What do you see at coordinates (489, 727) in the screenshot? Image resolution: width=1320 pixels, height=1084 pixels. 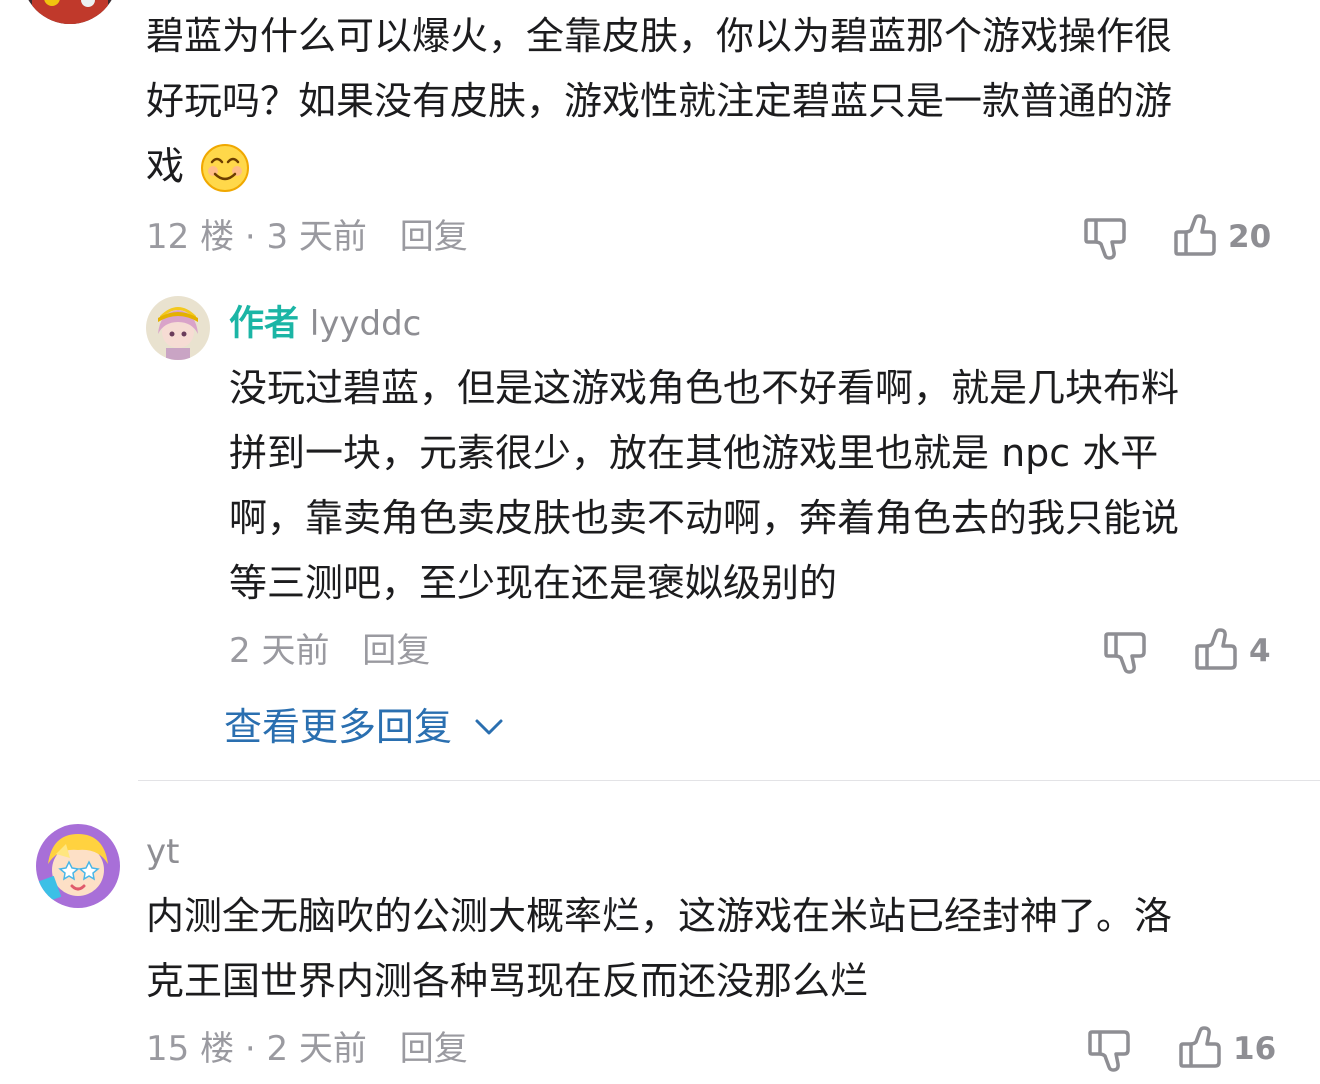 I see `chevron-down-icon` at bounding box center [489, 727].